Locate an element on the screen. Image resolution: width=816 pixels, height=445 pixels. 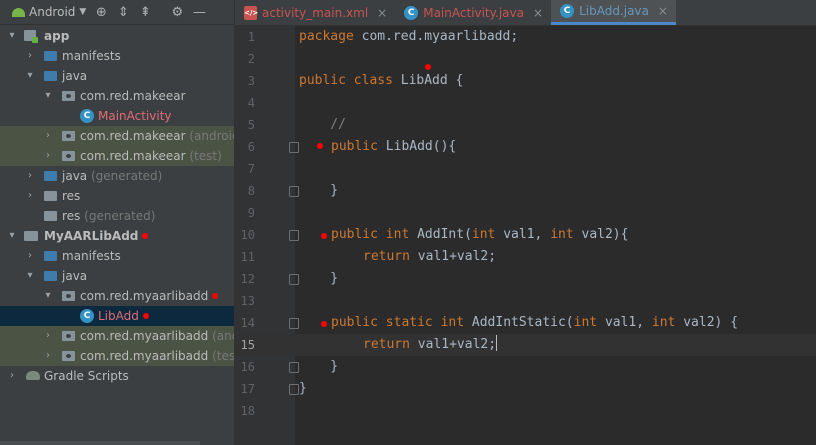
tree-item: › com.red.makeear (androidTe is located at coordinates (117, 136).